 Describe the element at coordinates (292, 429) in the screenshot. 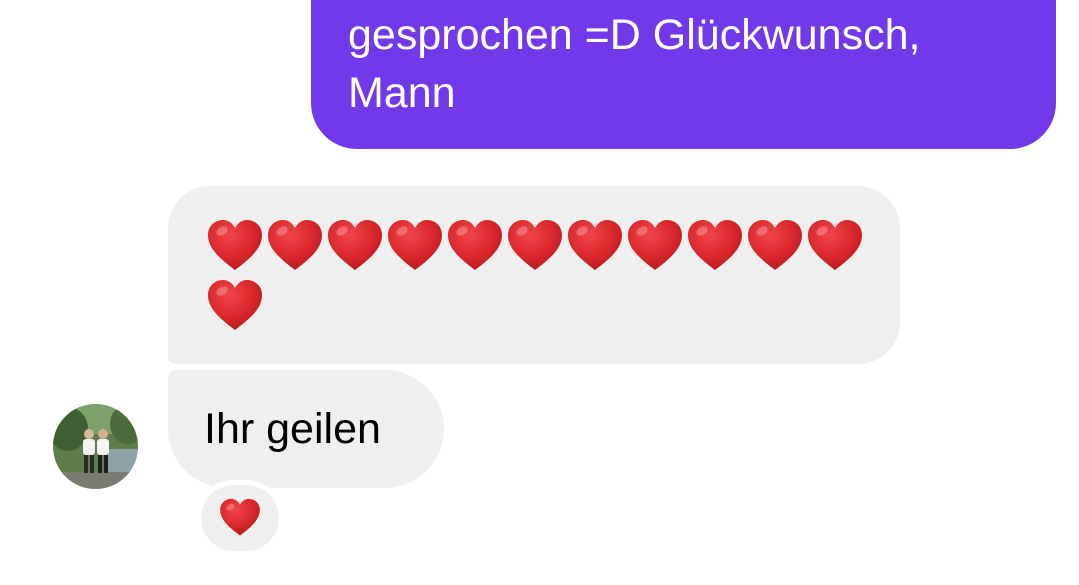

I see `received-message-text: Ihr geilen` at that location.